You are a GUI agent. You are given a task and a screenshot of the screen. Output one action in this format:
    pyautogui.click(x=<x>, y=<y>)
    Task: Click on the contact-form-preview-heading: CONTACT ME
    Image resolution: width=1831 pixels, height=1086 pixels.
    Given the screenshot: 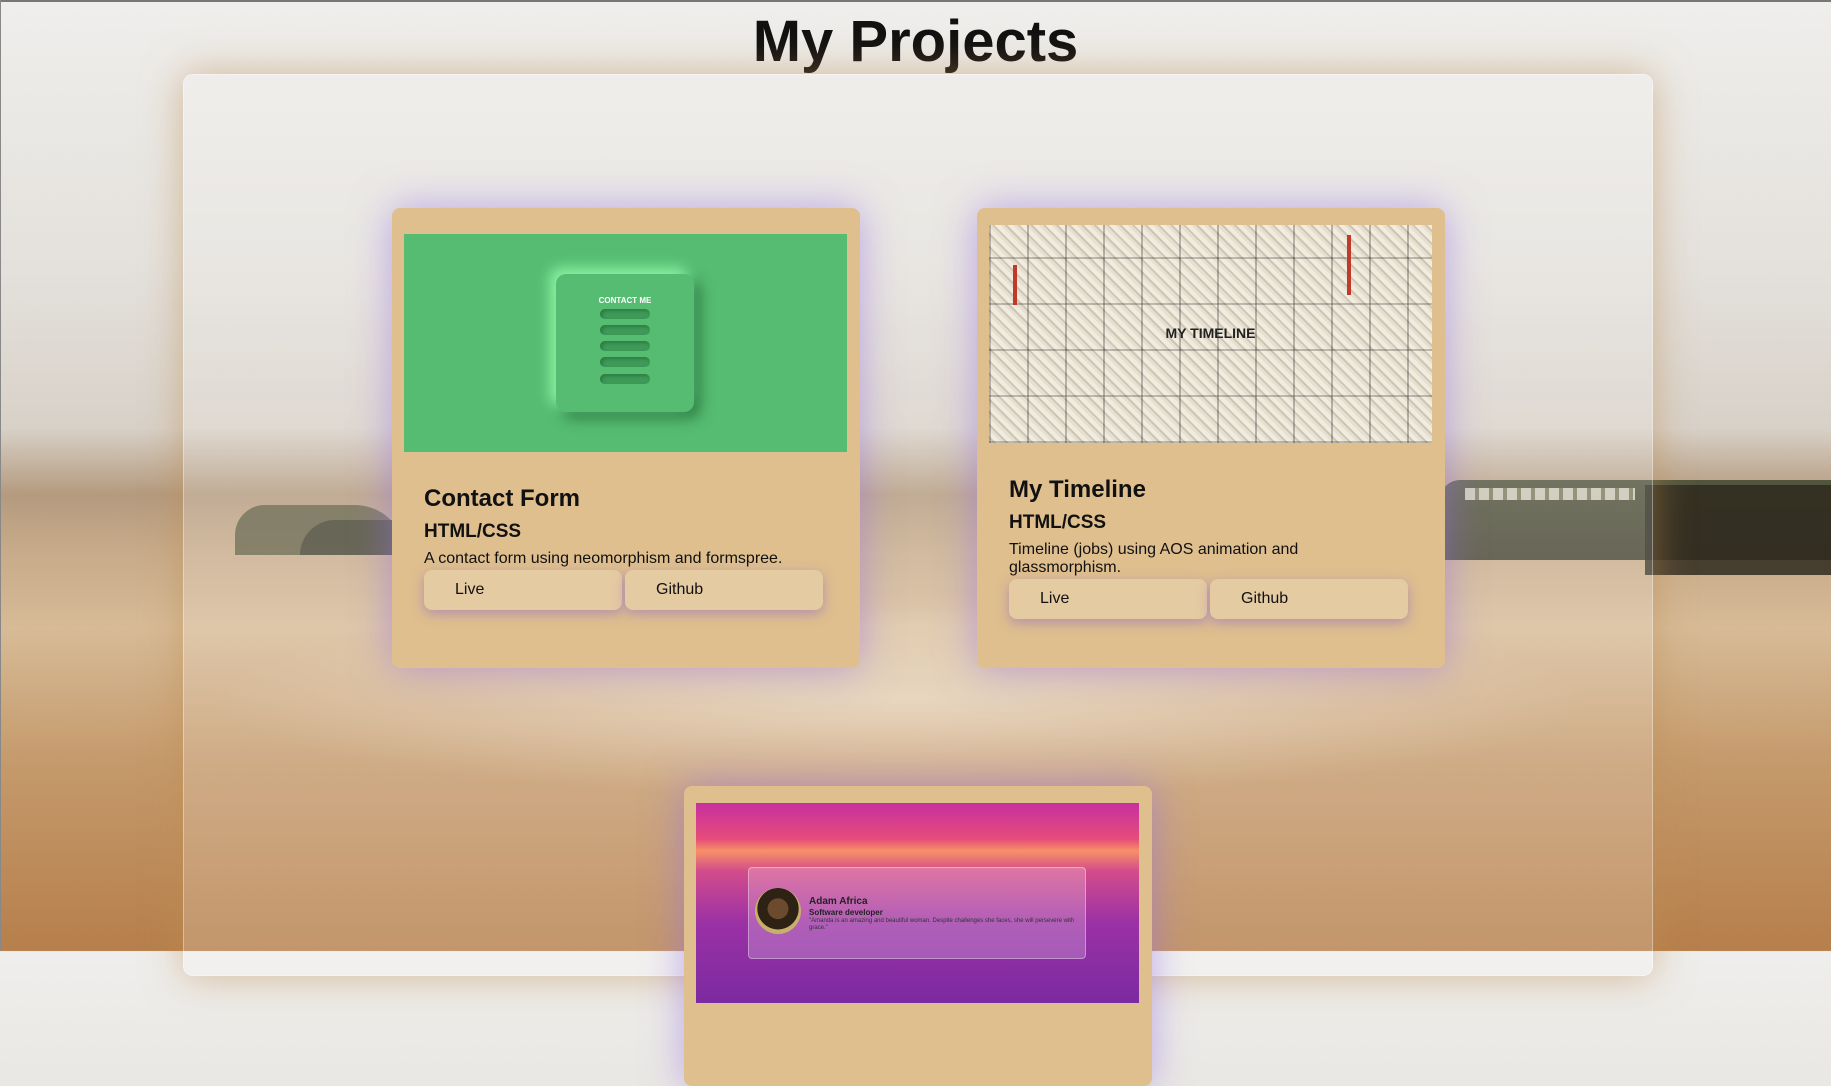 What is the action you would take?
    pyautogui.click(x=625, y=300)
    